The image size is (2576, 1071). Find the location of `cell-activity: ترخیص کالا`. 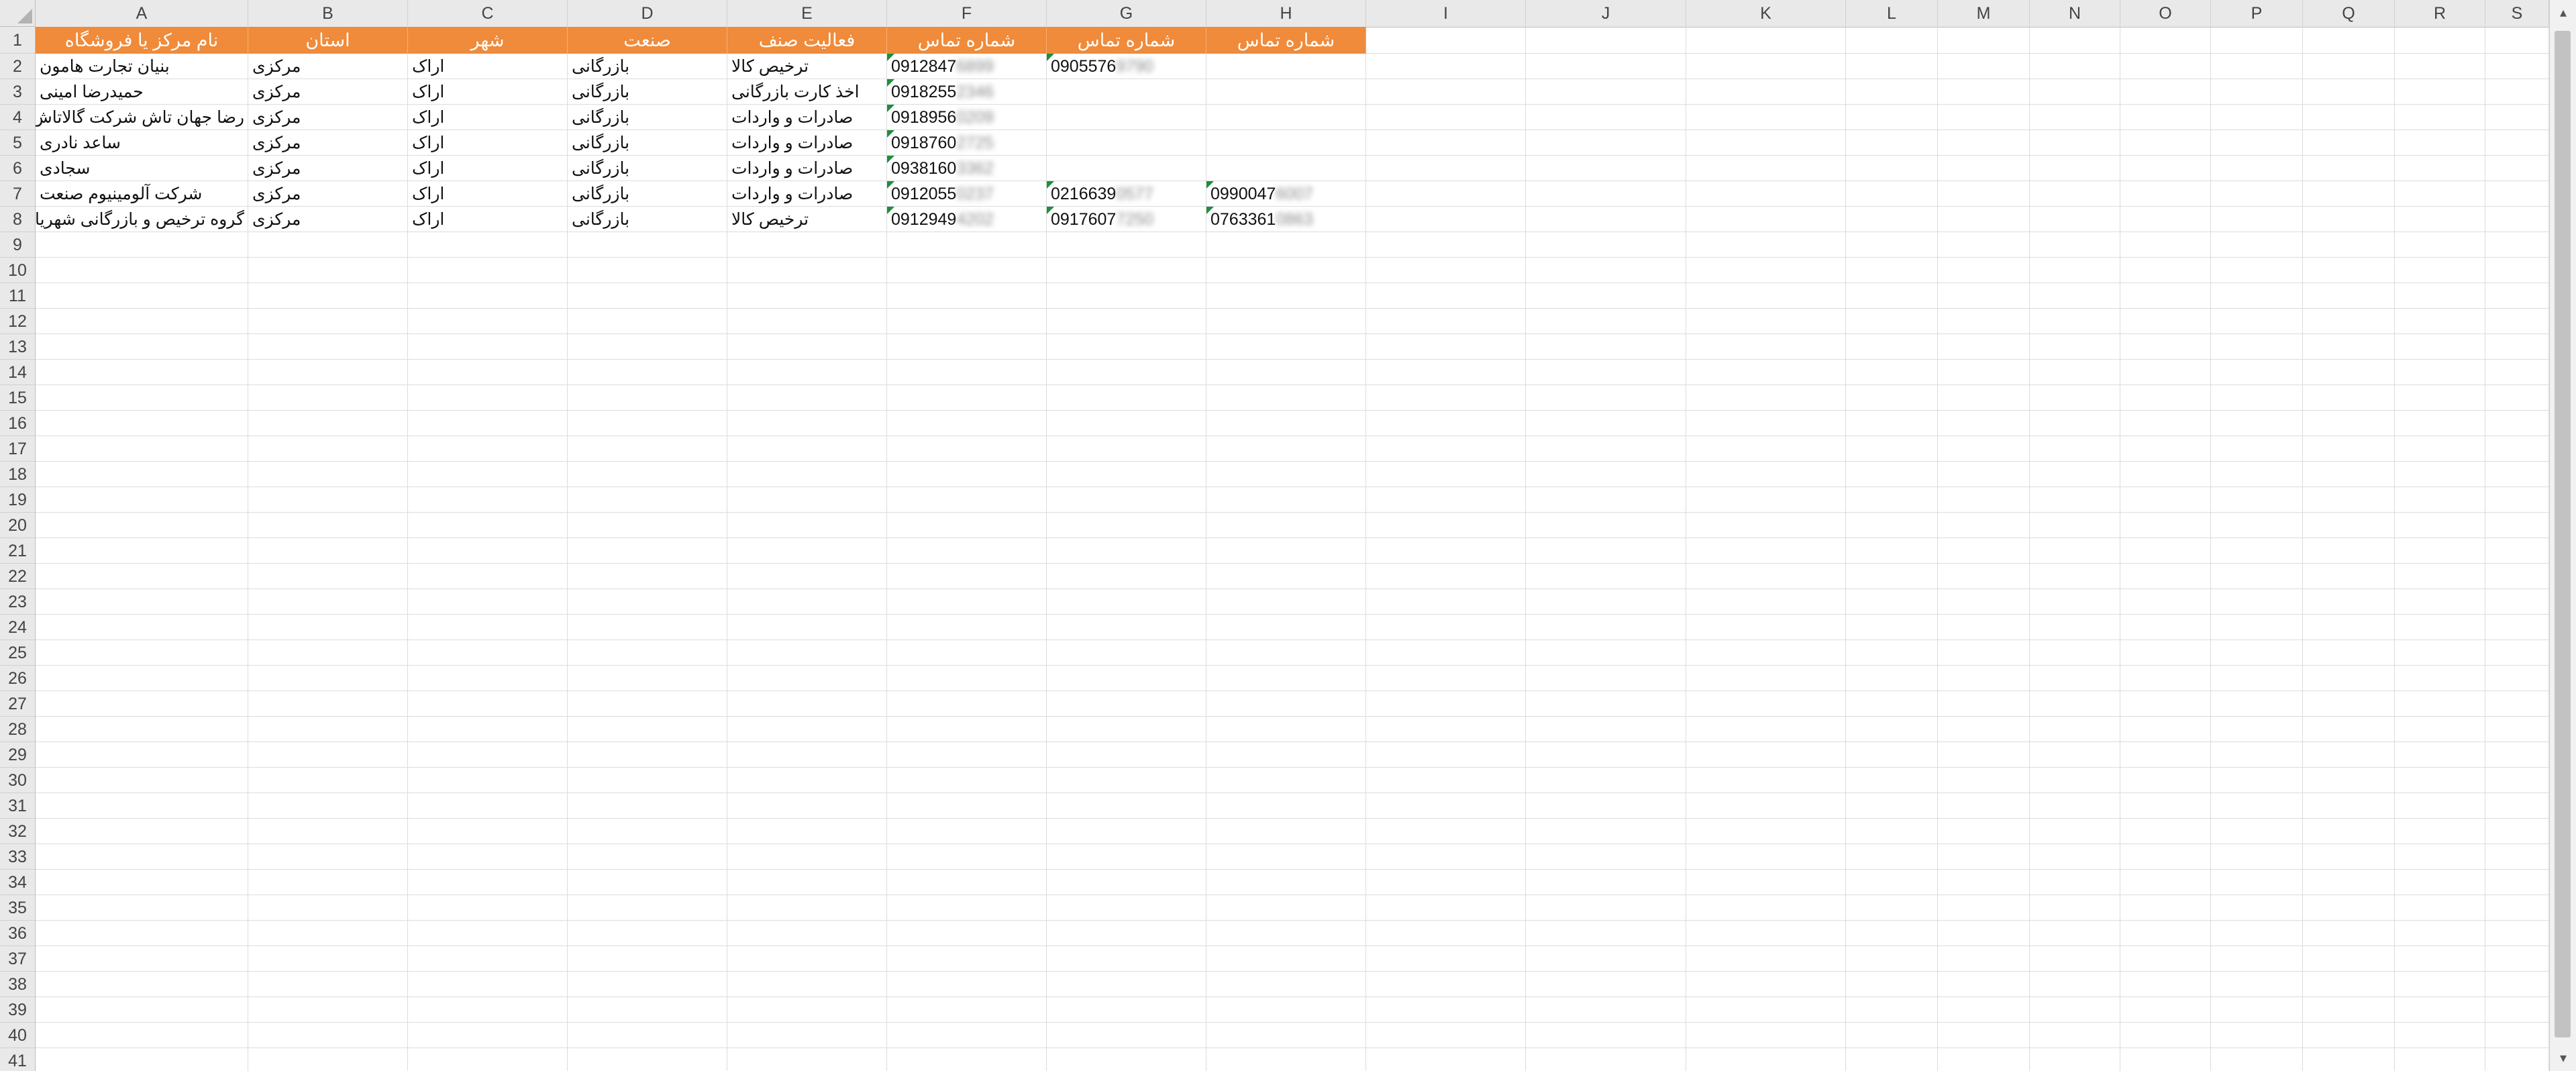

cell-activity: ترخیص کالا is located at coordinates (807, 66).